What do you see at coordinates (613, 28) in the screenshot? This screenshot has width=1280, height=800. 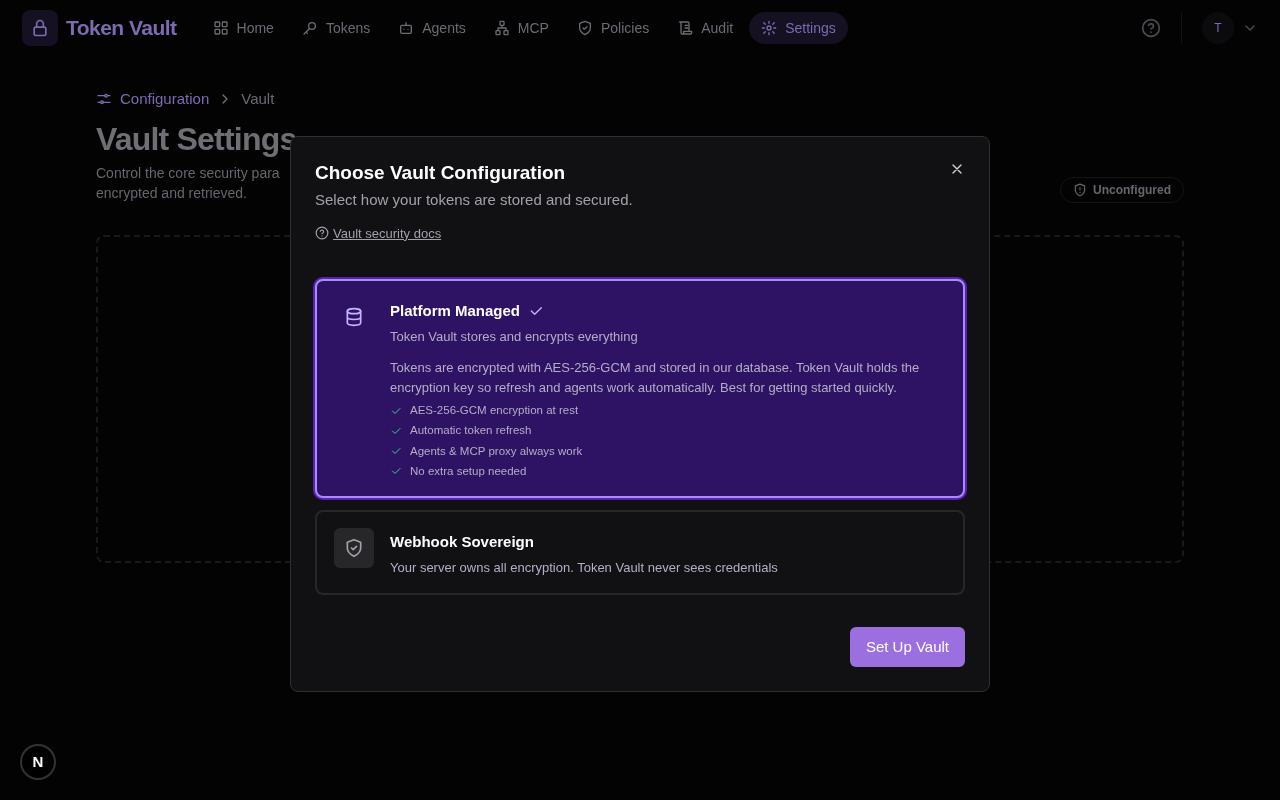 I see `nav-tab: Policies` at bounding box center [613, 28].